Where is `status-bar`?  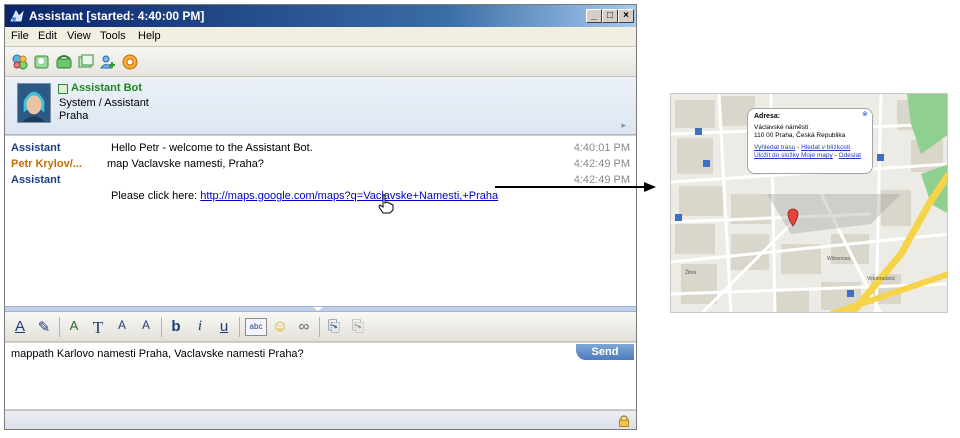 status-bar is located at coordinates (320, 419).